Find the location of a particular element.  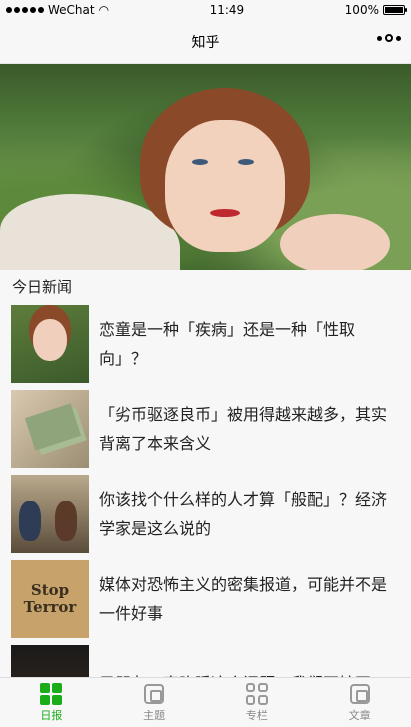

tab-daily: 日报 is located at coordinates (51, 702).